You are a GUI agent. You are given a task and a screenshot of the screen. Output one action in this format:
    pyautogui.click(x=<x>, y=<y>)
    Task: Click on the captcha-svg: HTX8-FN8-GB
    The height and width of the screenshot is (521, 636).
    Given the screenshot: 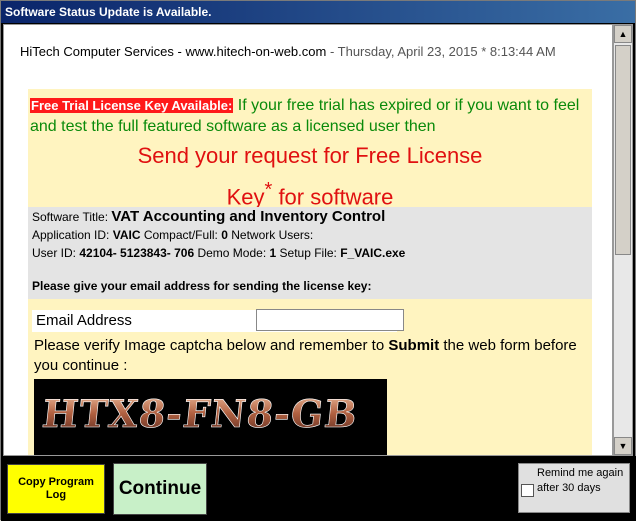 What is the action you would take?
    pyautogui.click(x=200, y=413)
    